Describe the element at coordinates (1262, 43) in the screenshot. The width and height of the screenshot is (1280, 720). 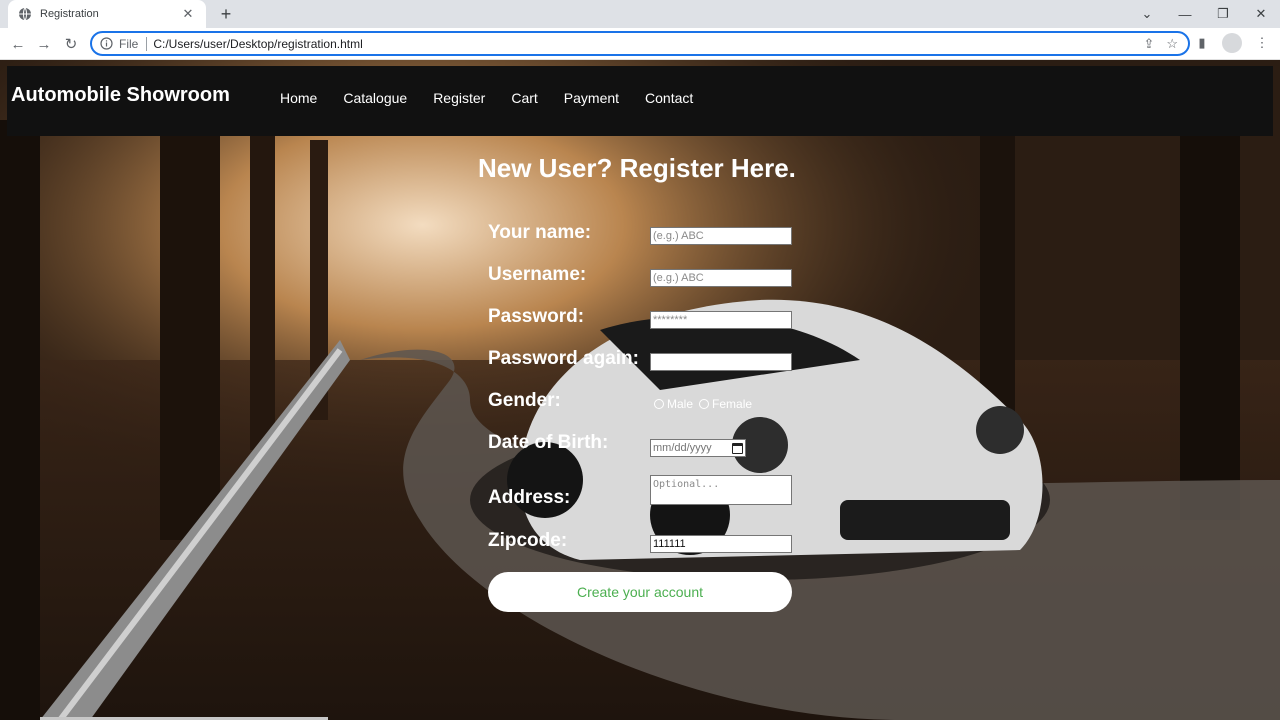
I see `menu-kebab-icon: ⋮` at that location.